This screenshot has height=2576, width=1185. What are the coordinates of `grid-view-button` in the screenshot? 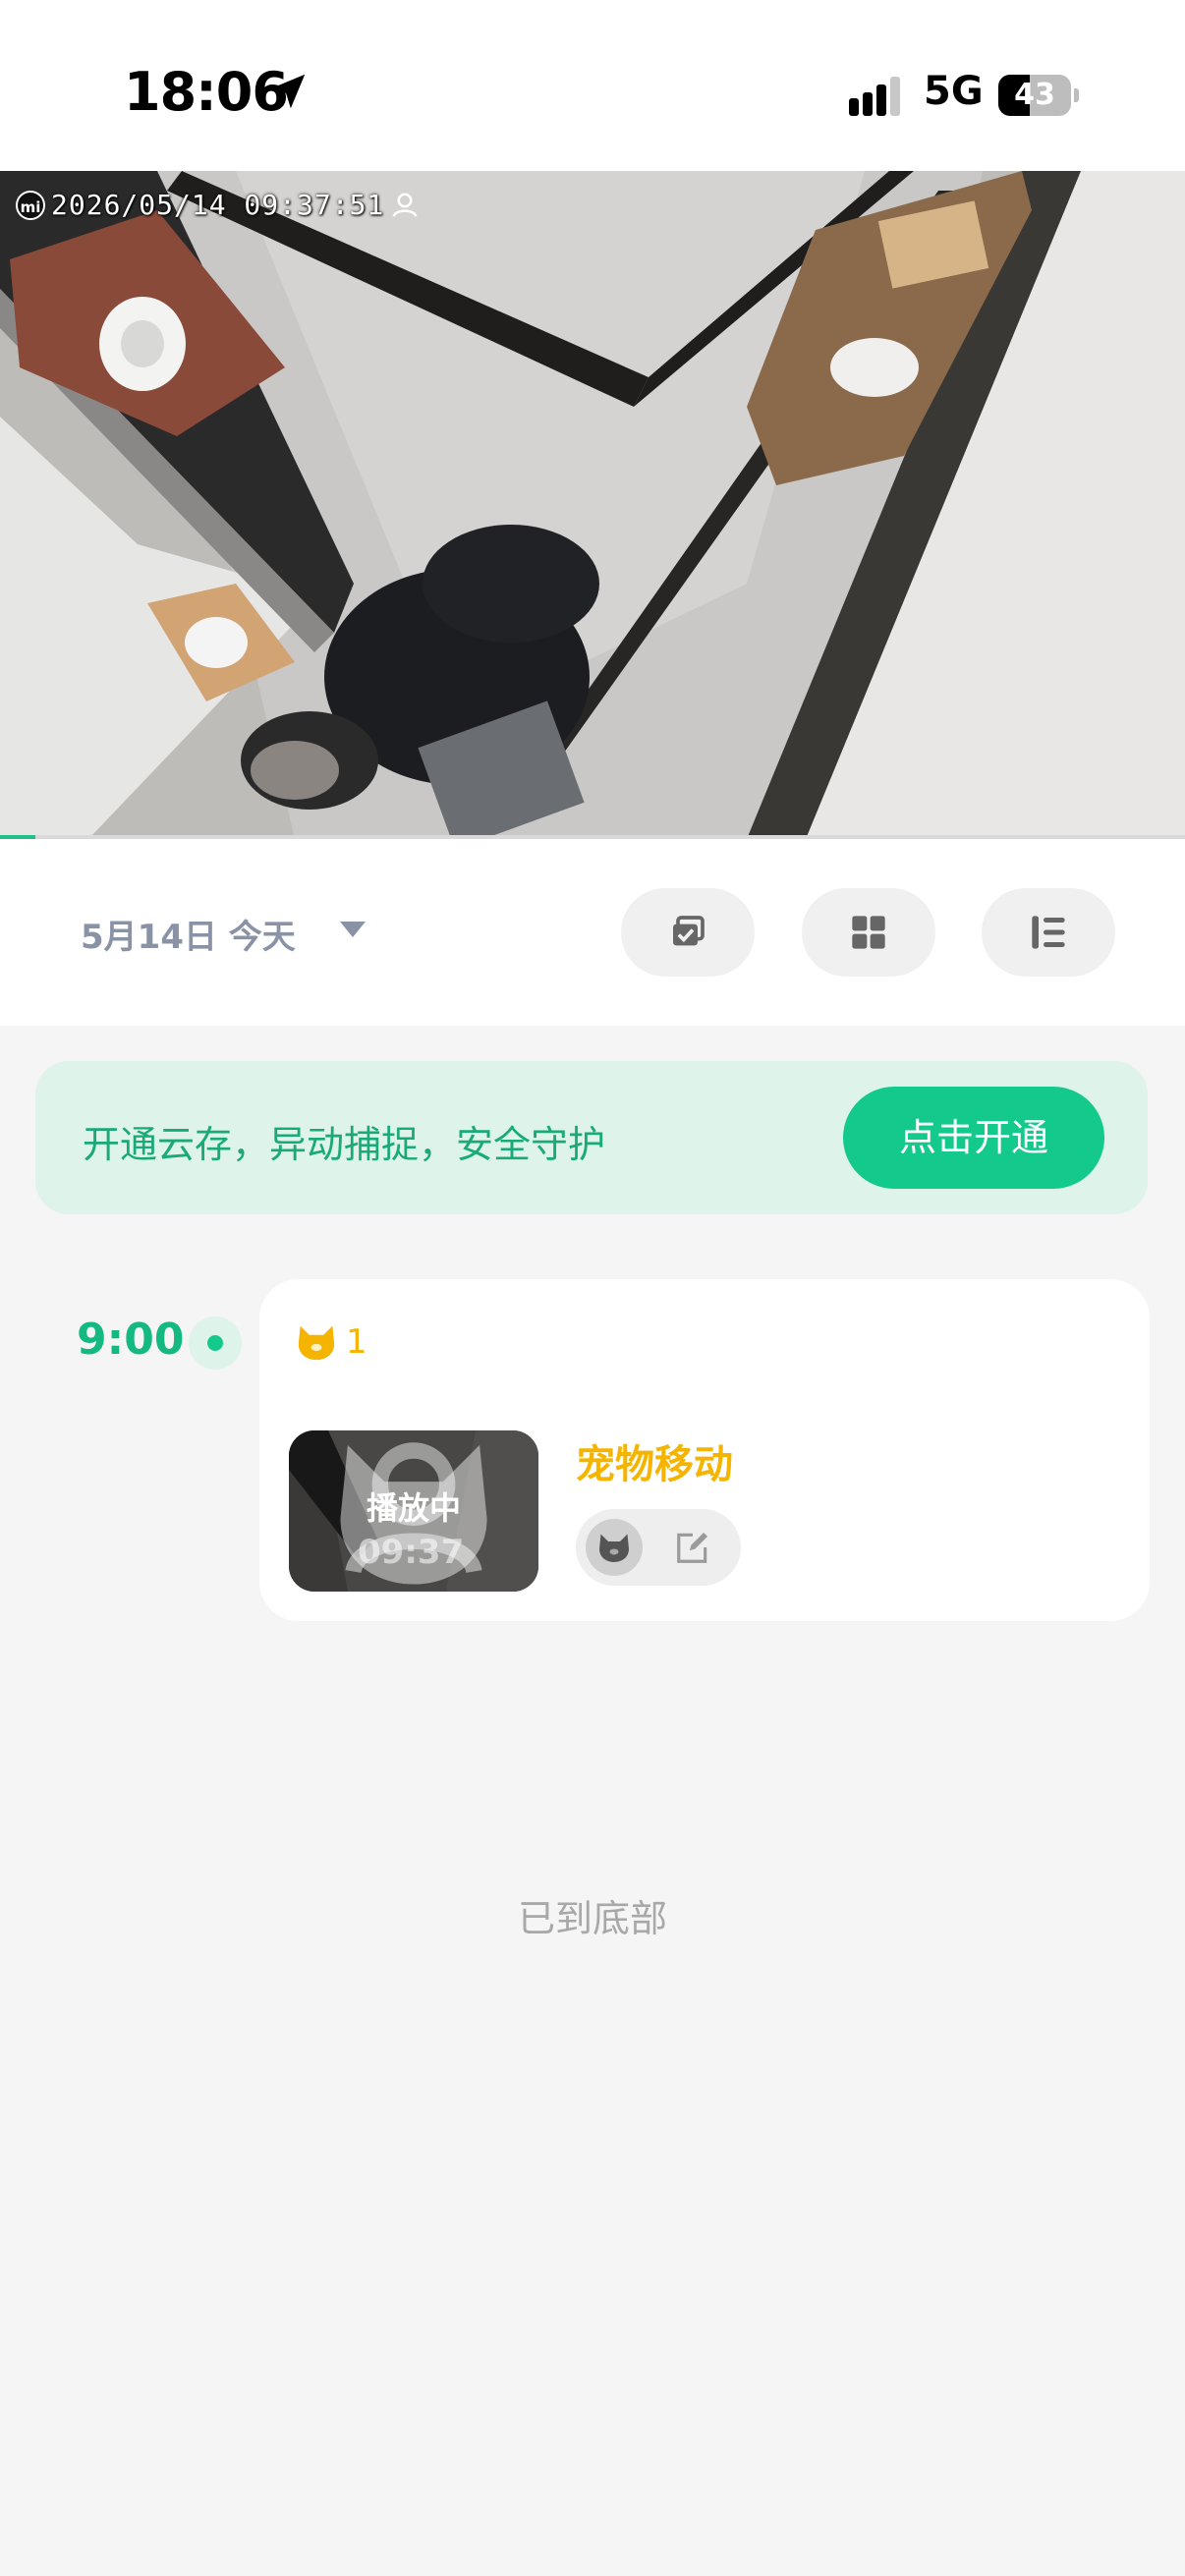 It's located at (869, 932).